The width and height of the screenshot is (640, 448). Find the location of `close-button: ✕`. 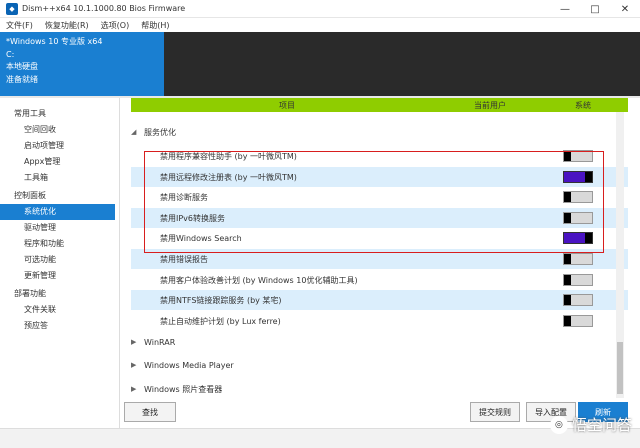

close-button: ✕ is located at coordinates (625, 9).